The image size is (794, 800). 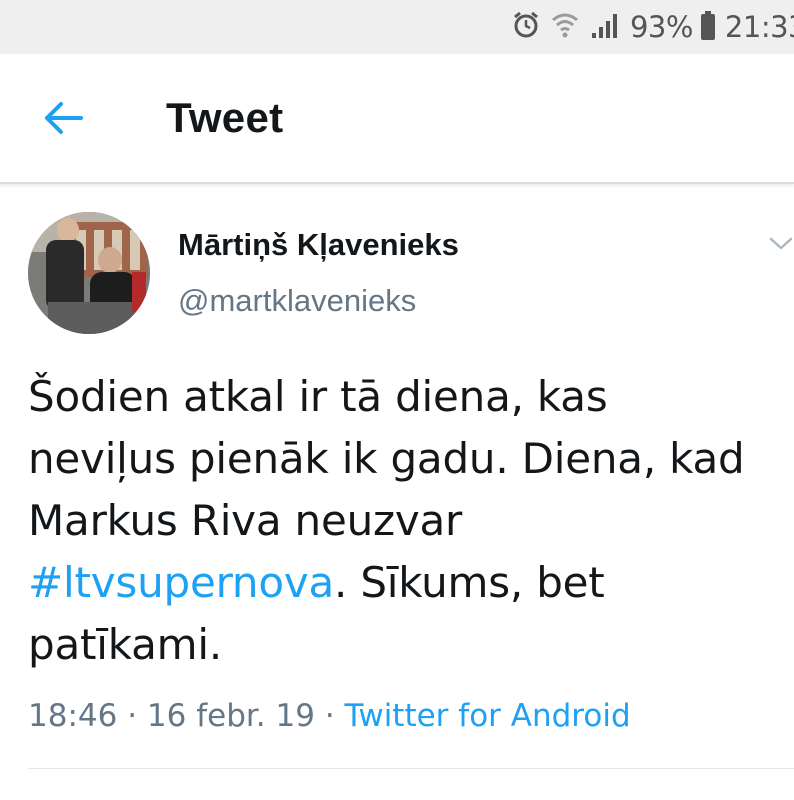 I want to click on page-title: Tweet, so click(x=225, y=117).